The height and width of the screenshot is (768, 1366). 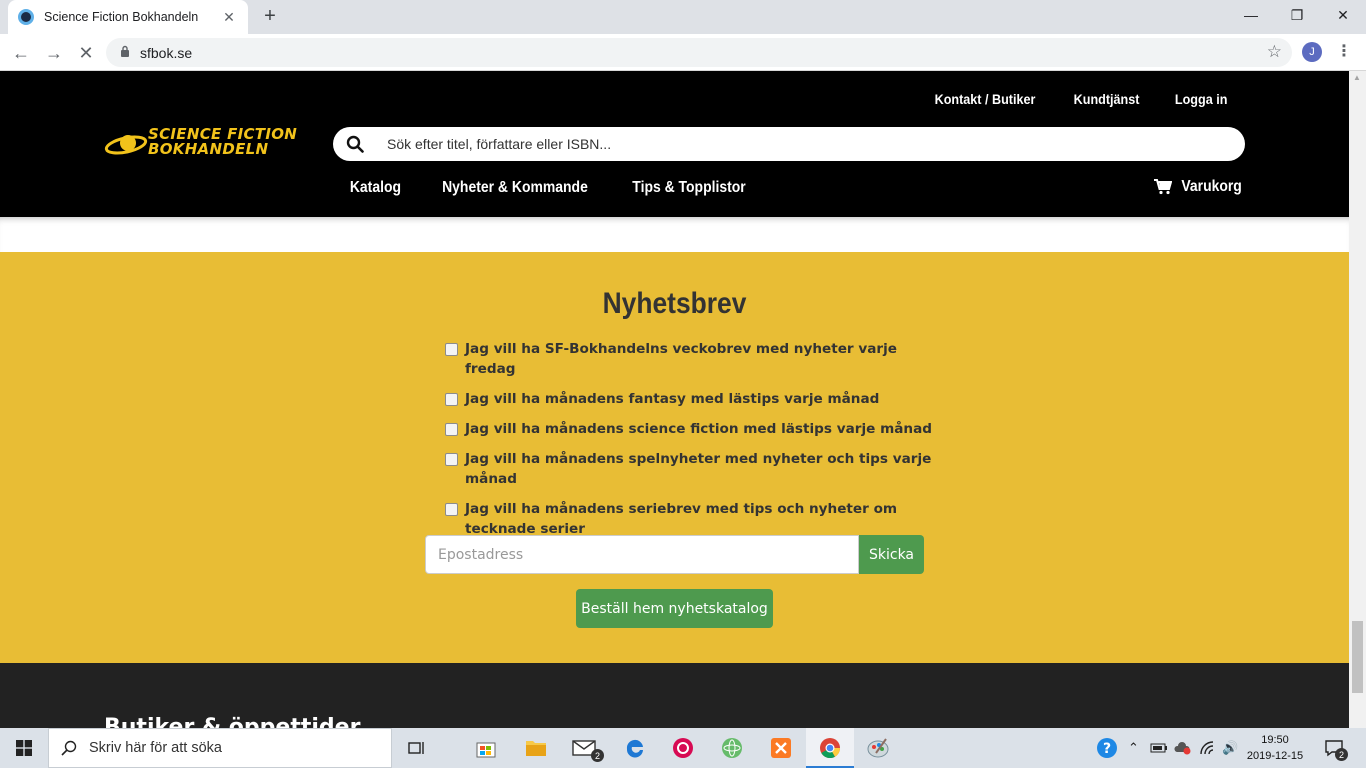 I want to click on bookmark-star-icon: ☆, so click(x=1274, y=52).